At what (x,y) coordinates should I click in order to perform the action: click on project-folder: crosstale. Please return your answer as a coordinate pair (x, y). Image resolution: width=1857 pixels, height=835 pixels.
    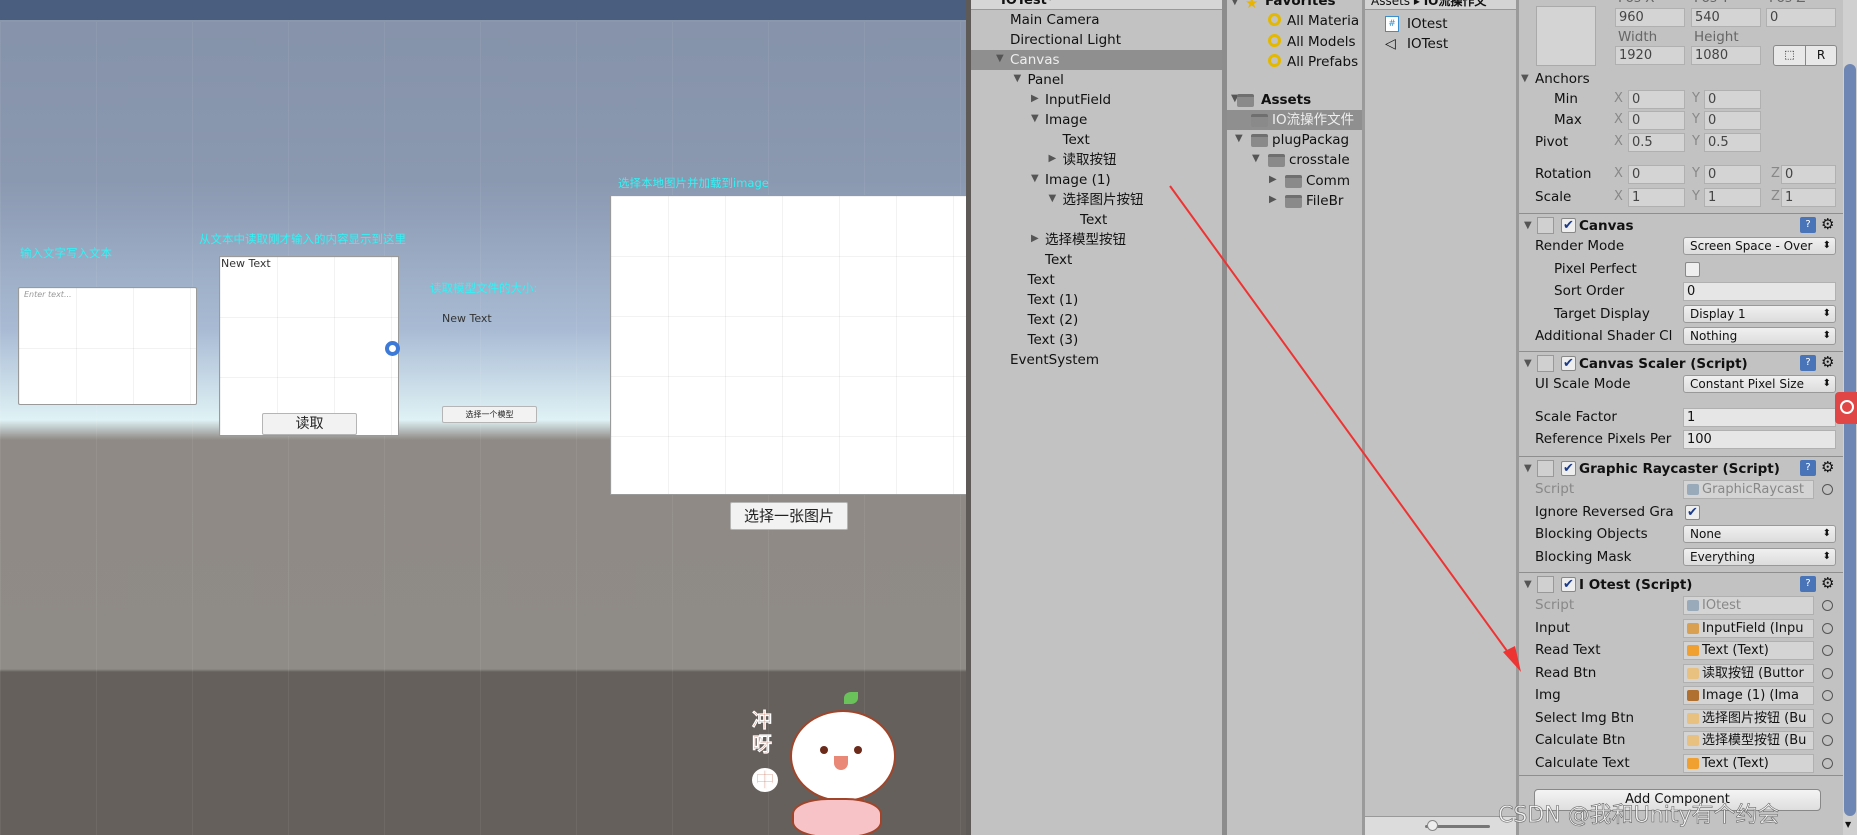
    Looking at the image, I should click on (1319, 160).